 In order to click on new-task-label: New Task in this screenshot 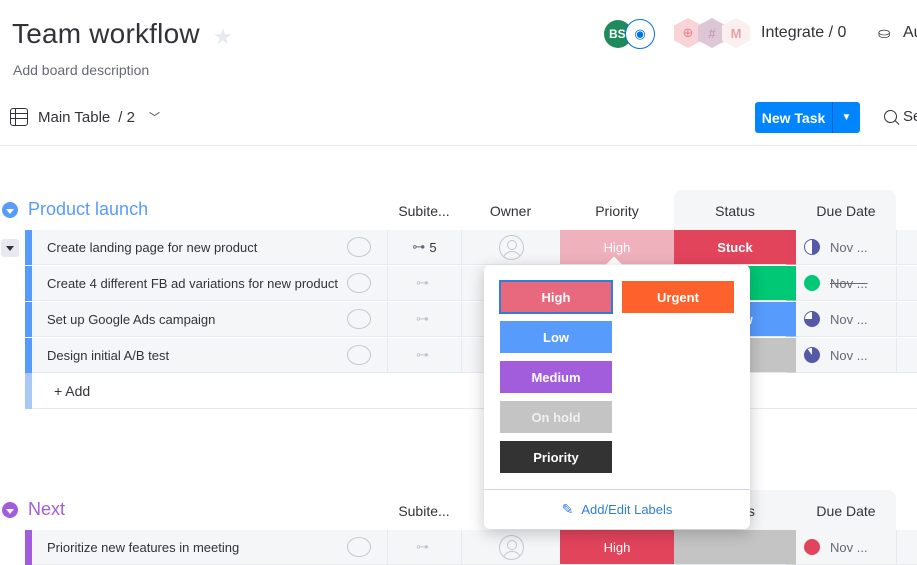, I will do `click(794, 117)`.